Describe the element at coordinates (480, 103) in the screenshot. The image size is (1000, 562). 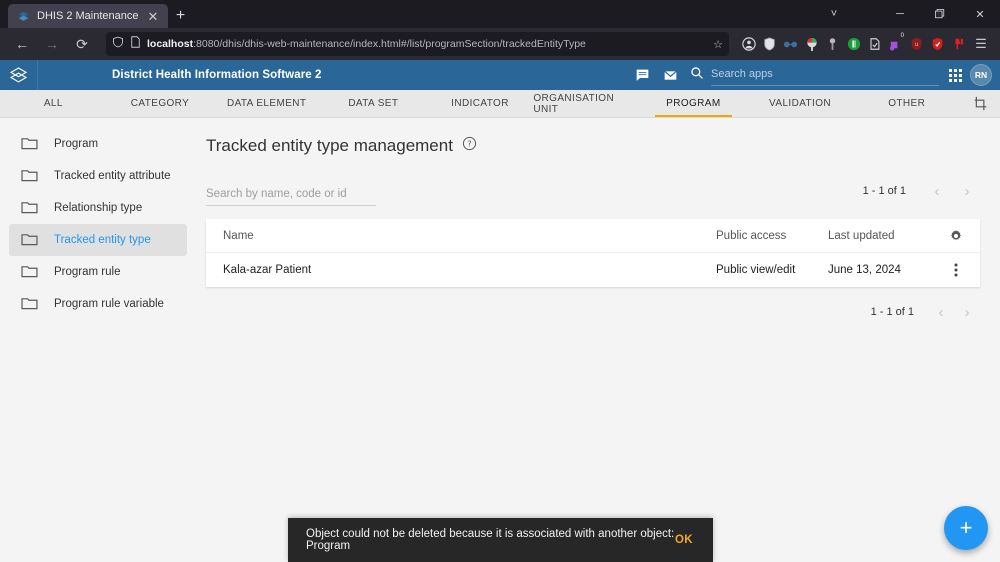
I see `tab-indicator: INDICATOR` at that location.